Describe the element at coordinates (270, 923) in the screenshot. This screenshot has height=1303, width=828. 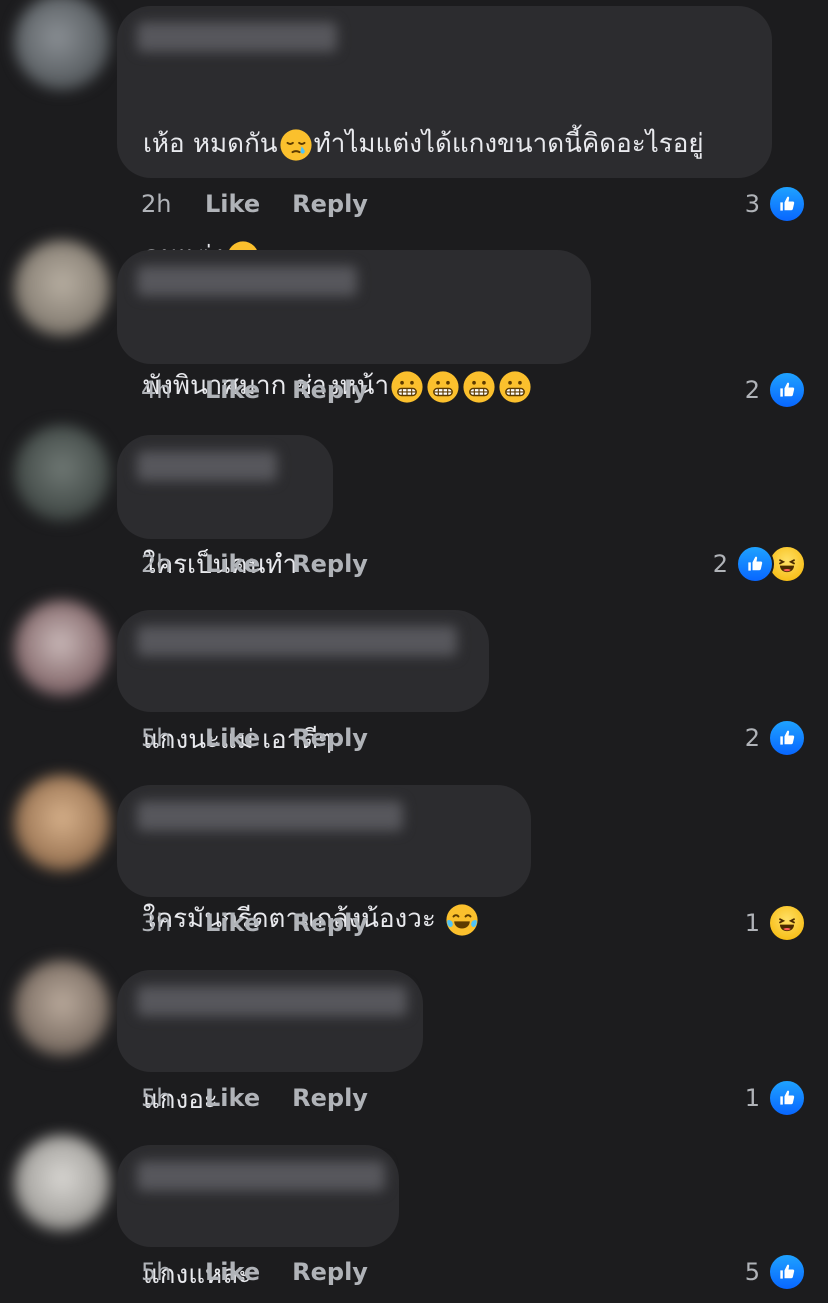
I see `comment-actions: 3h Like Reply` at that location.